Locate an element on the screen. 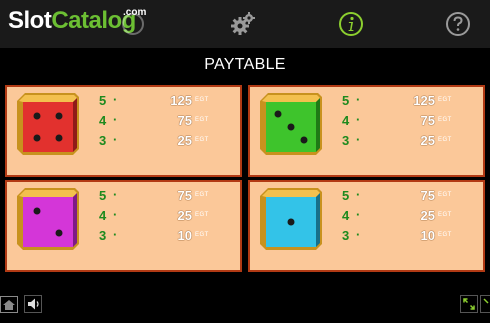 Image resolution: width=490 pixels, height=323 pixels. paytable-panel-red: 5 · 125 EGT 4 · 75 EGT 3 · 25 EGT is located at coordinates (123, 131).